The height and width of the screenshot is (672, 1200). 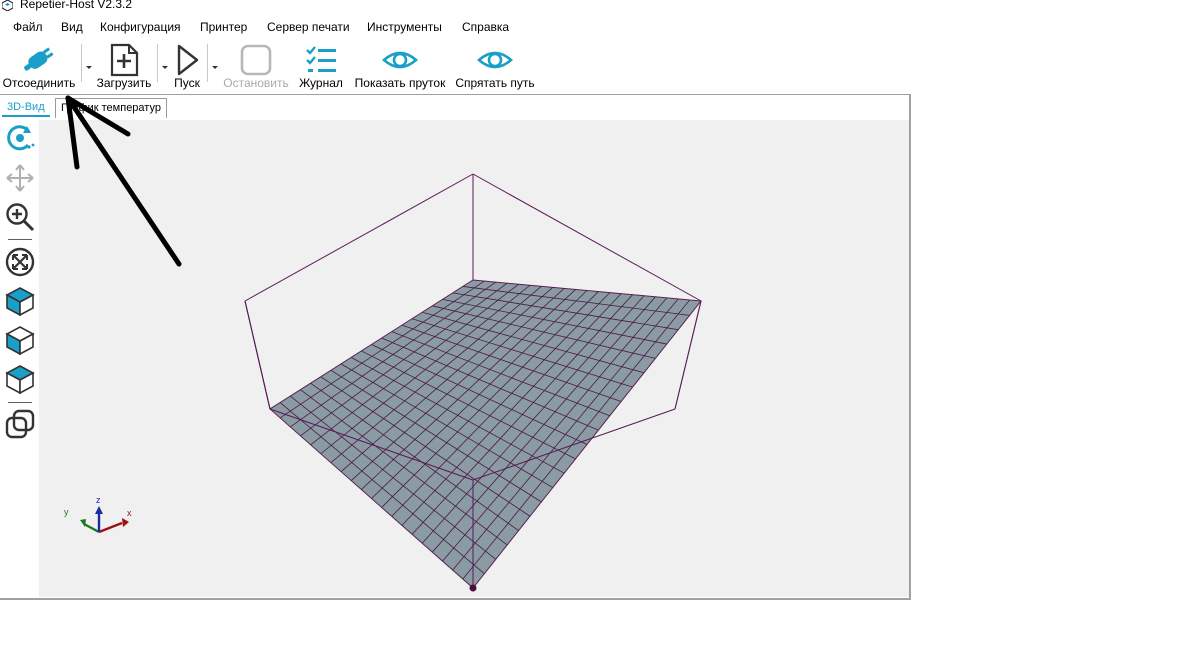 What do you see at coordinates (28, 27) in the screenshot?
I see `menu-file: Файл` at bounding box center [28, 27].